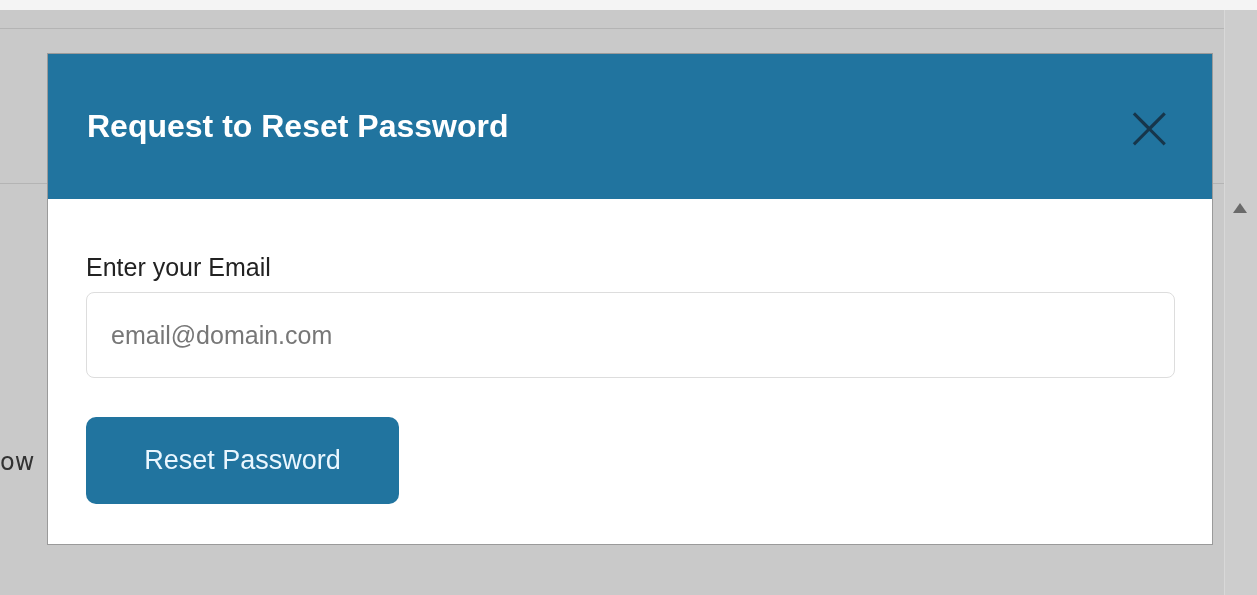 The height and width of the screenshot is (595, 1257). I want to click on close-button: ×, so click(1149, 126).